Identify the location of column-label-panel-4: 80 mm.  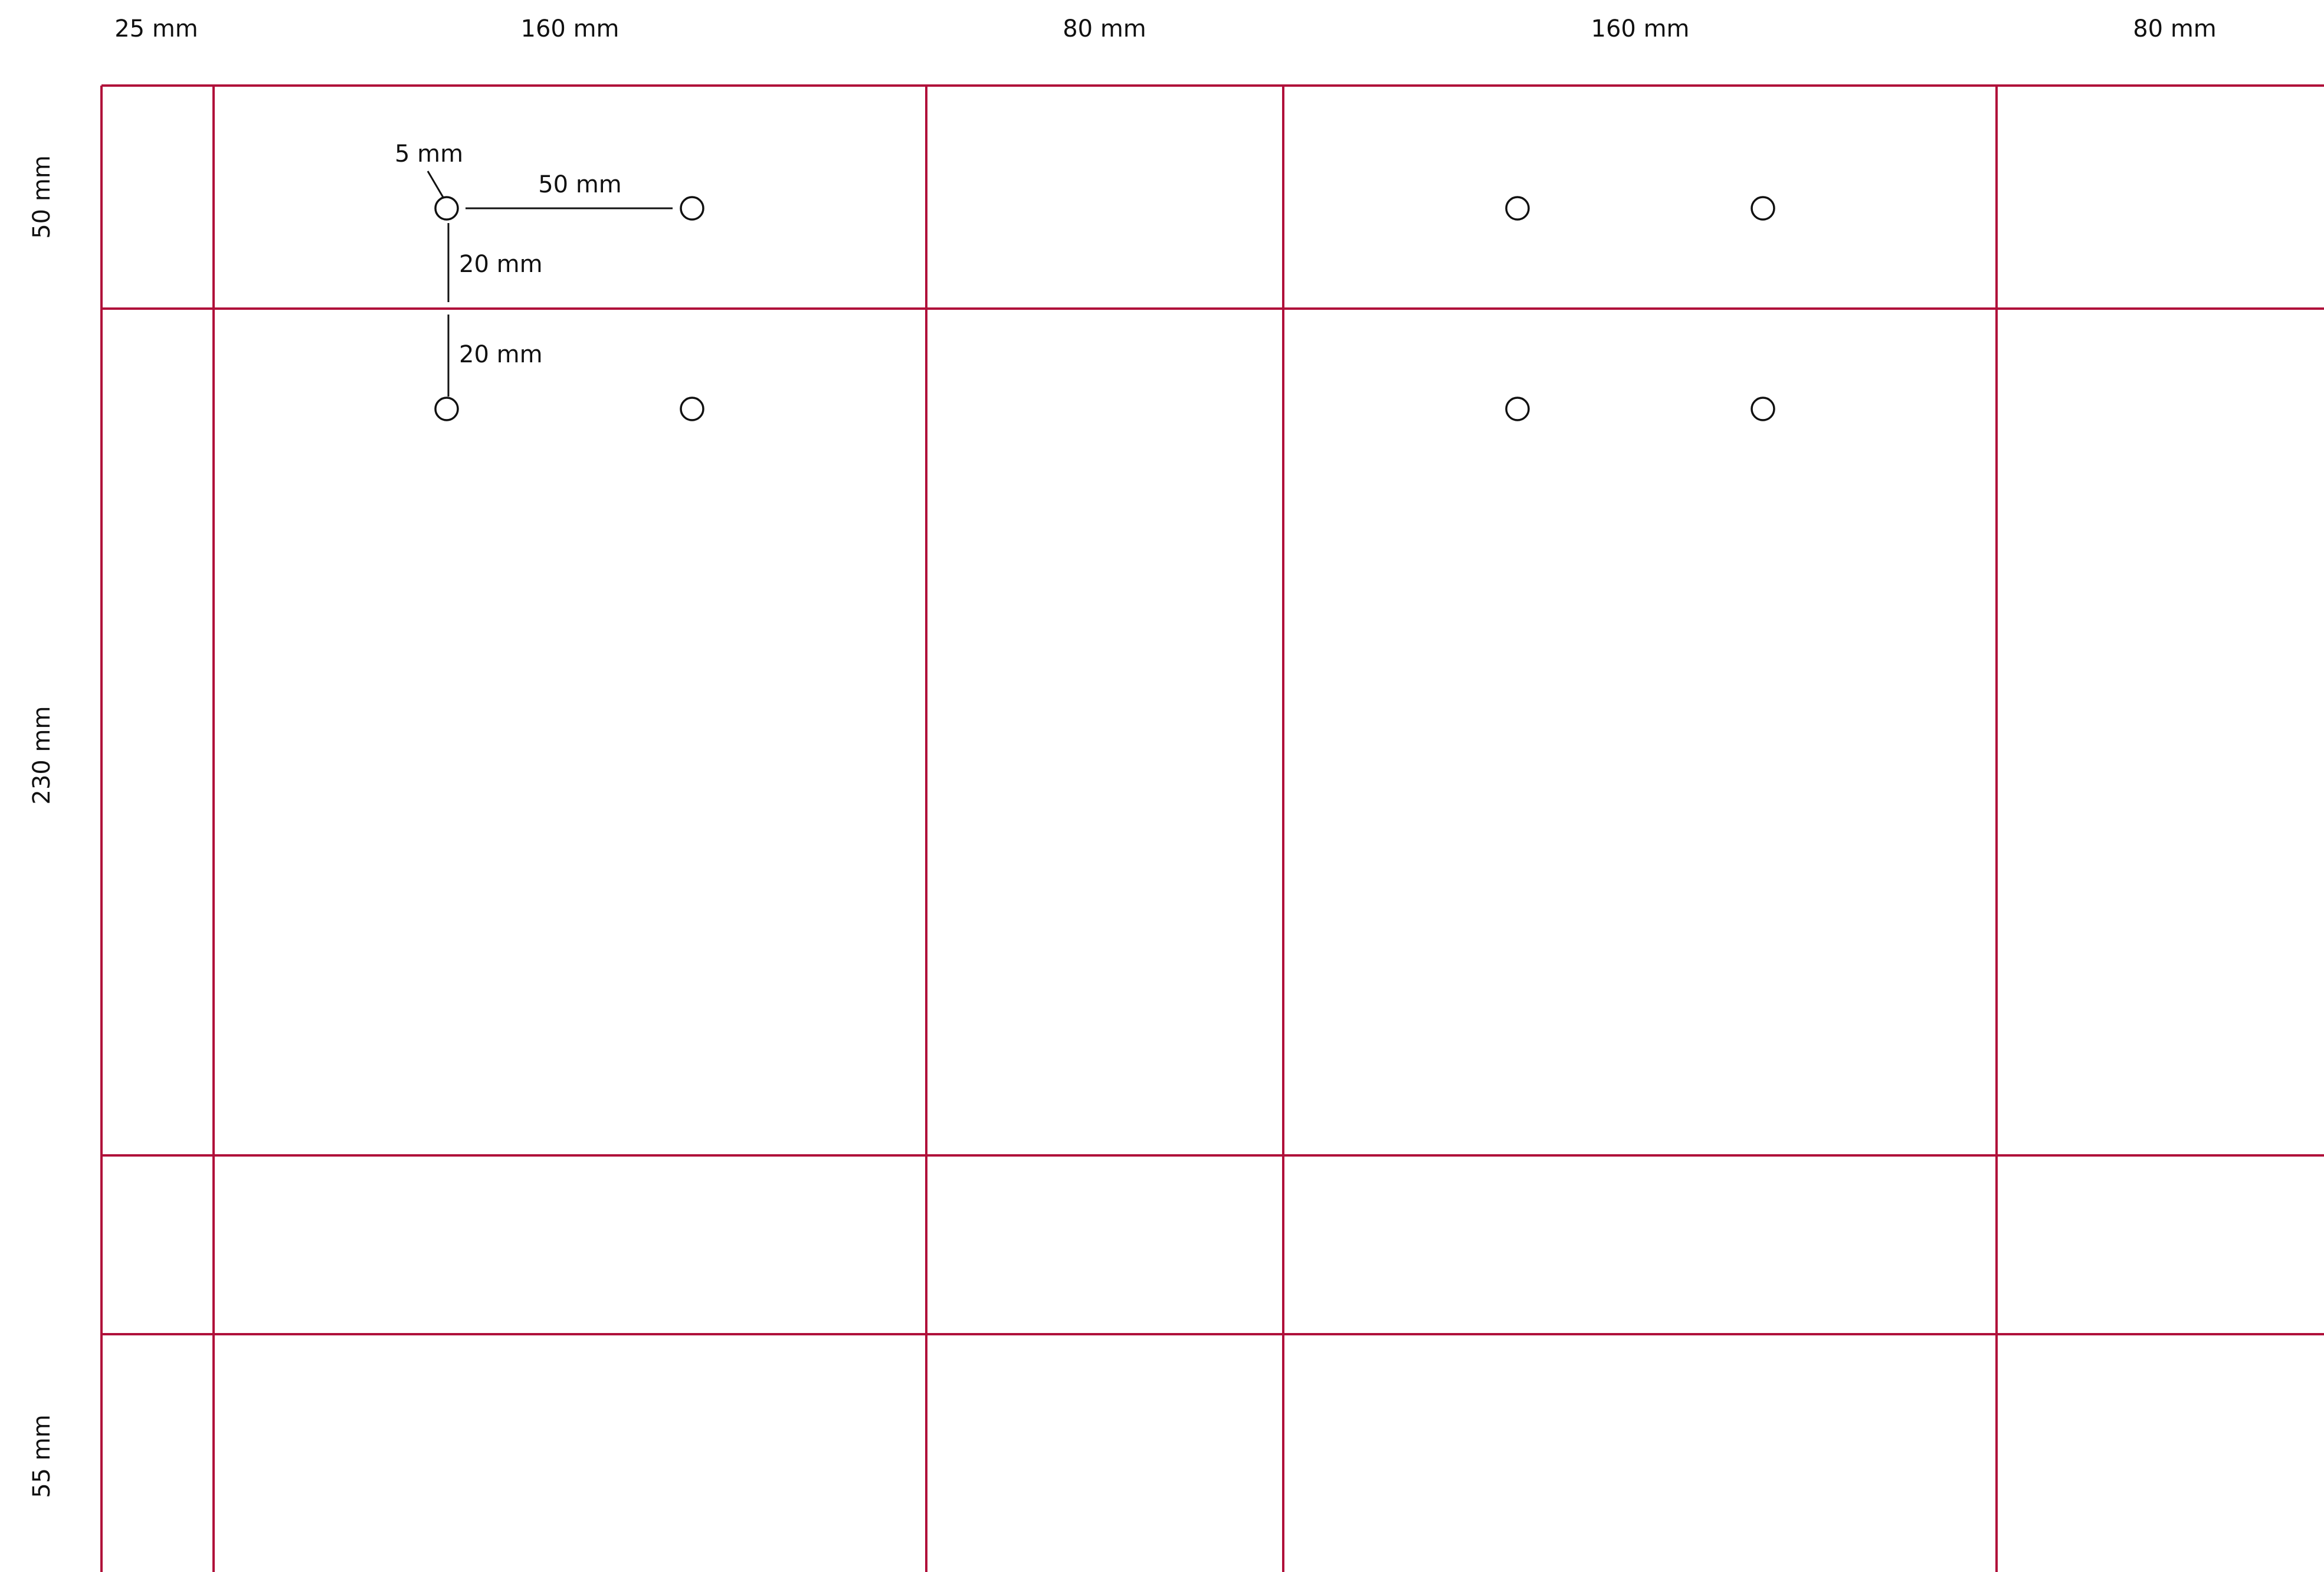
(2175, 28).